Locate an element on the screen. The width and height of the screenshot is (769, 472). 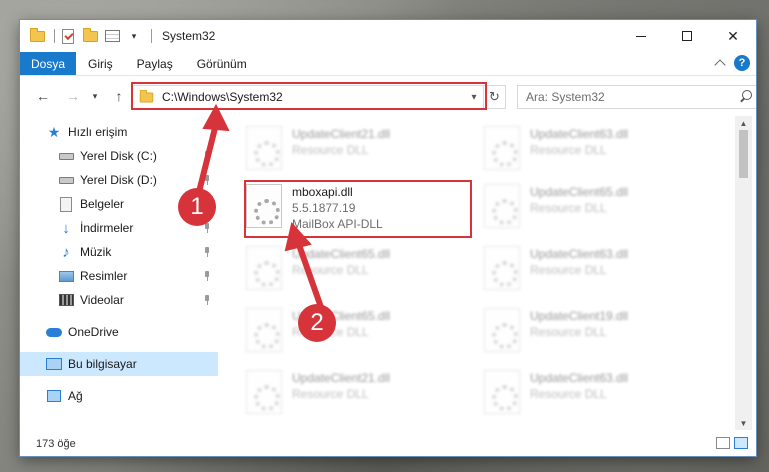
step-badge-2: 2 is located at coordinates (317, 323).